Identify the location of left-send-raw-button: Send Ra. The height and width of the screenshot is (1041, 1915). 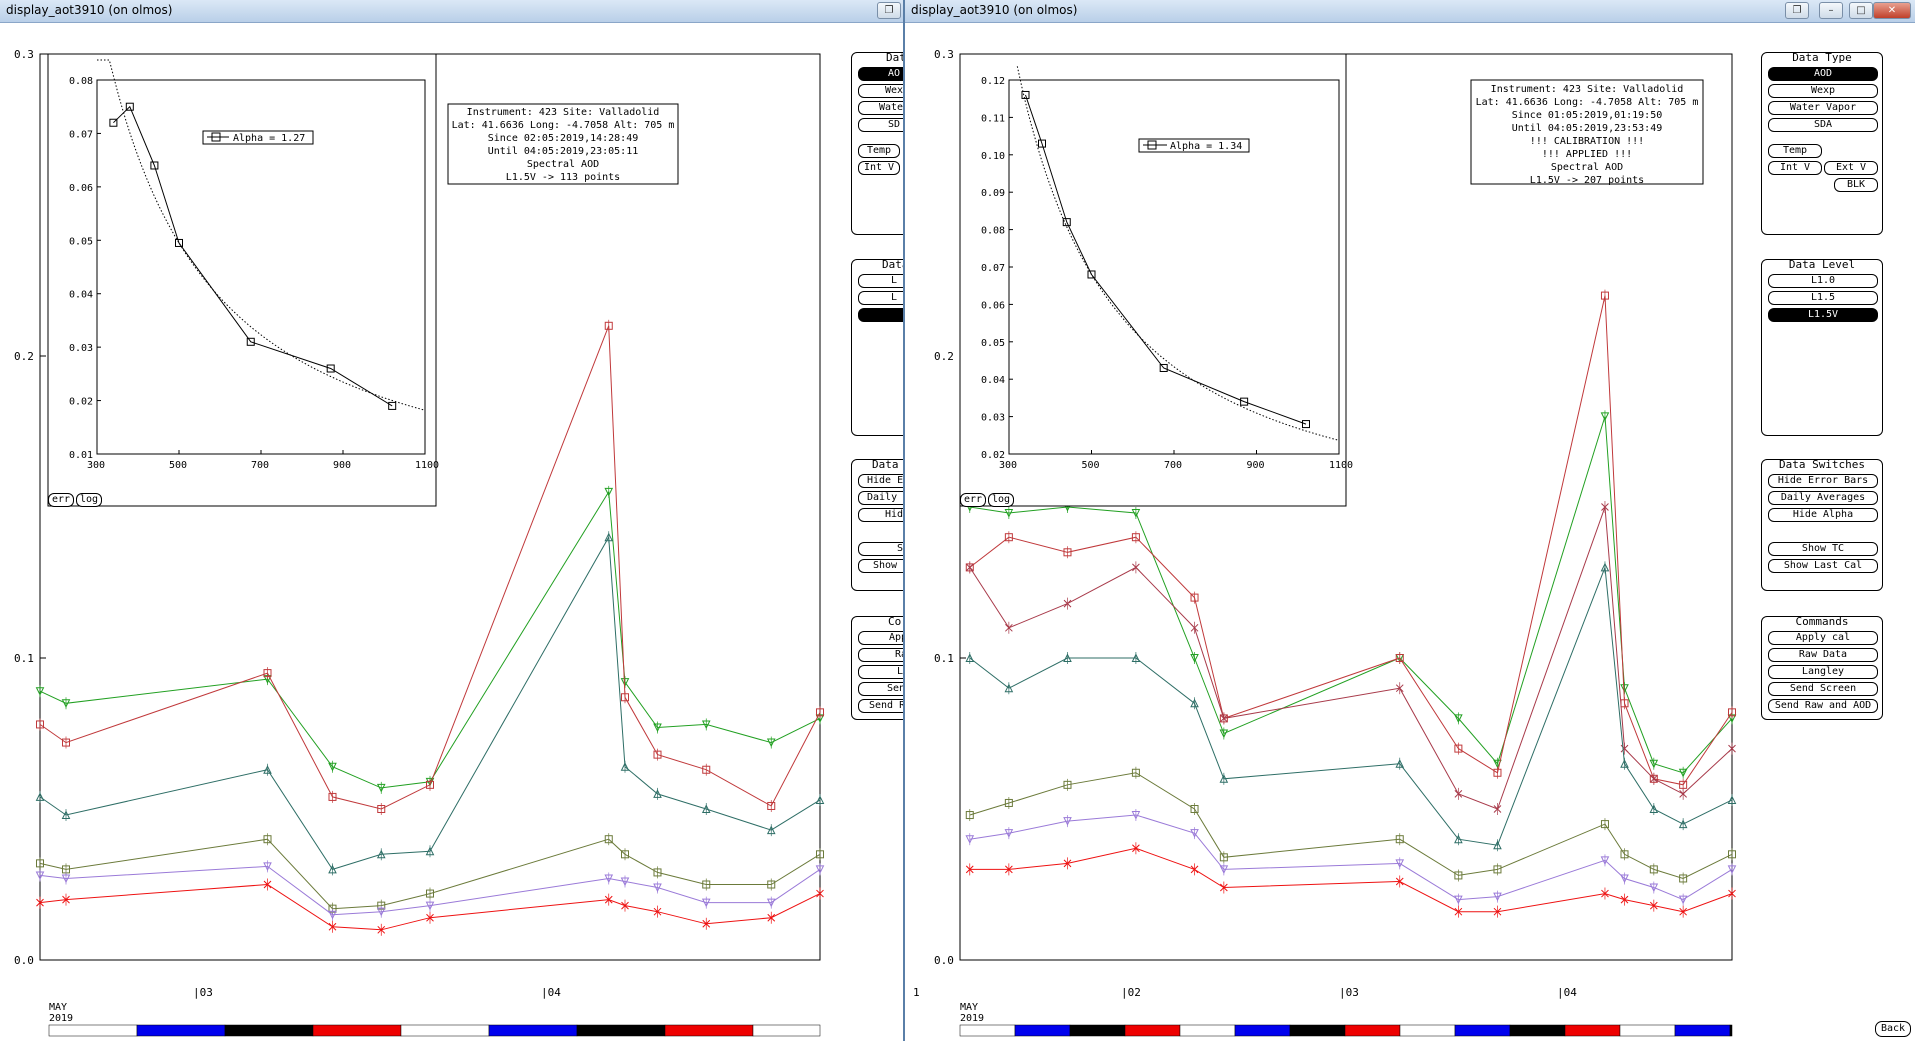
(880, 706).